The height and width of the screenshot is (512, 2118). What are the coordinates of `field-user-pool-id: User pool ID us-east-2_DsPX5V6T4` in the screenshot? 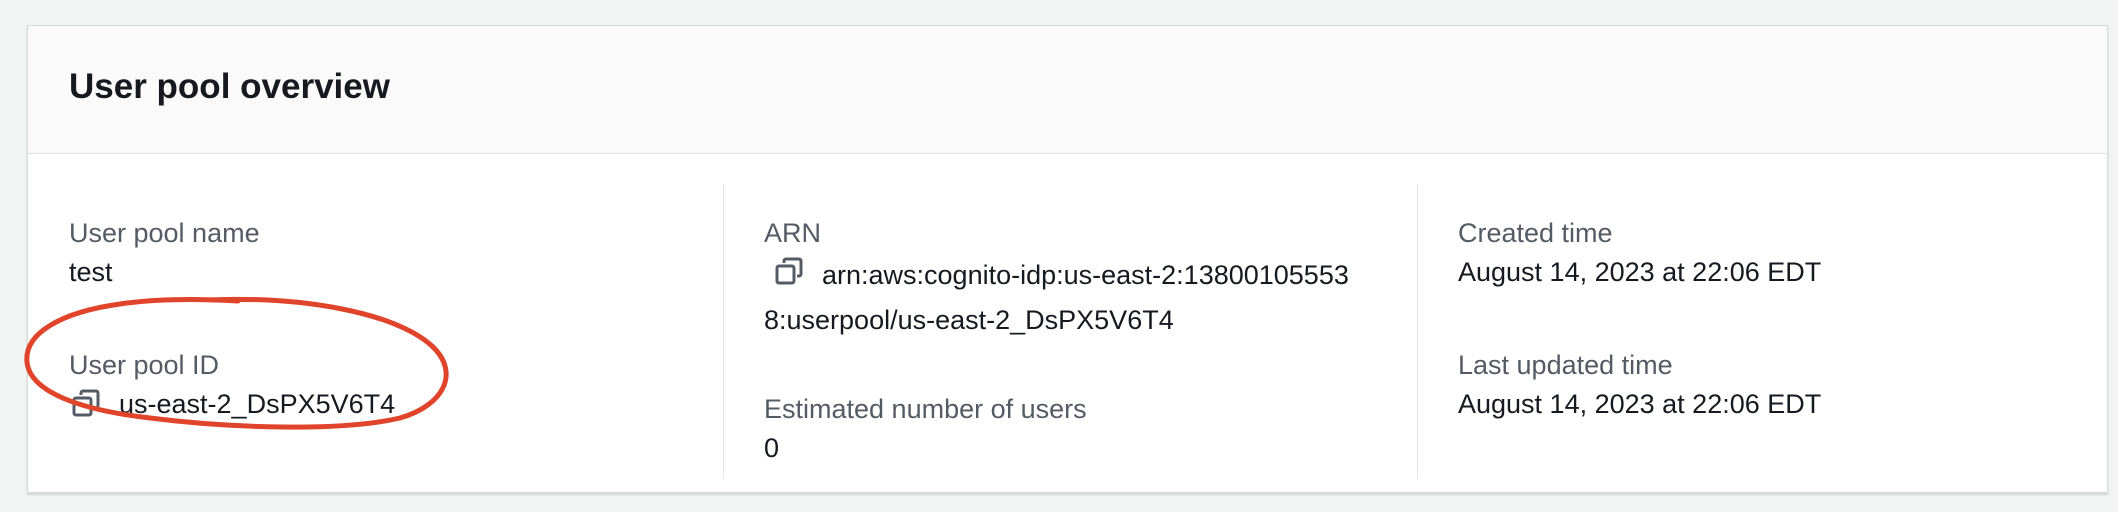 It's located at (232, 387).